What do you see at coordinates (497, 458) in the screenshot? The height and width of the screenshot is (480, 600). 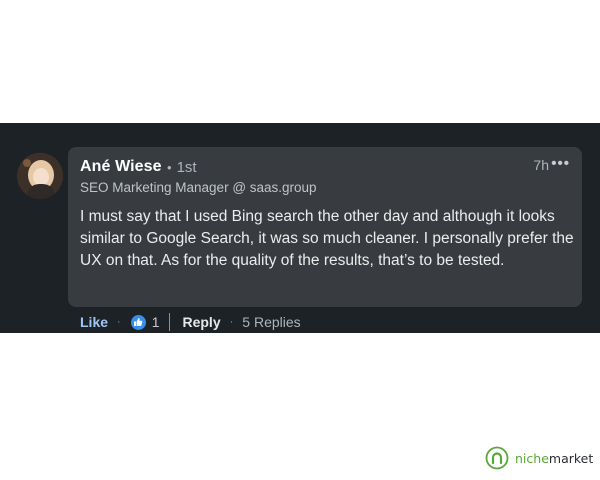 I see `nichemarket-logo-icon` at bounding box center [497, 458].